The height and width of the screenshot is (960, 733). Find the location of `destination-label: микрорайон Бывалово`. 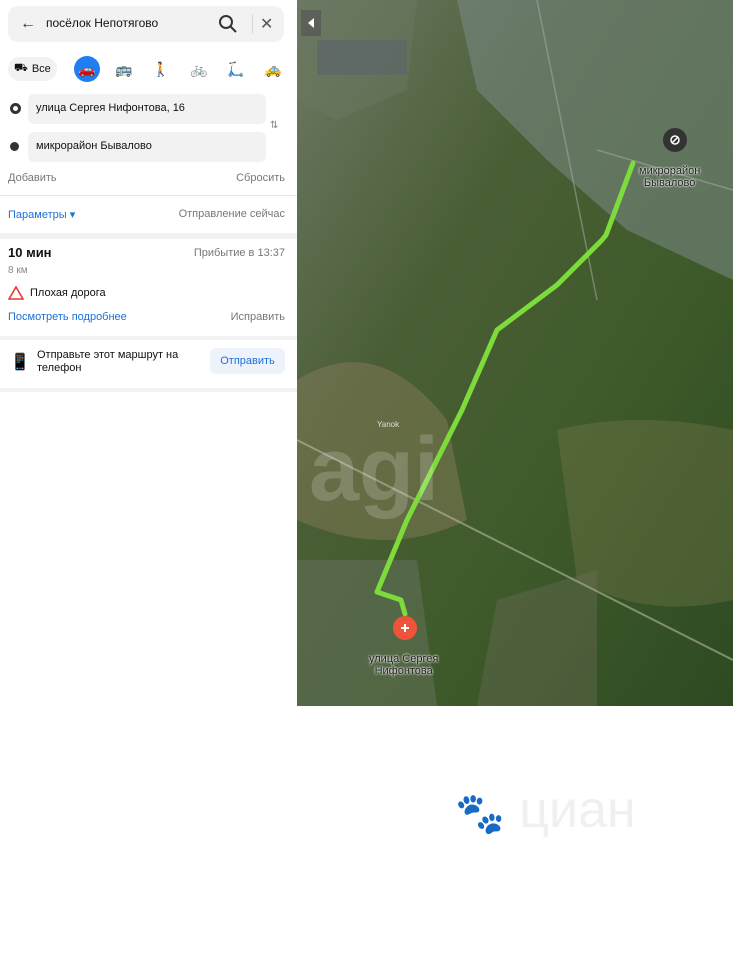

destination-label: микрорайон Бывалово is located at coordinates (669, 177).